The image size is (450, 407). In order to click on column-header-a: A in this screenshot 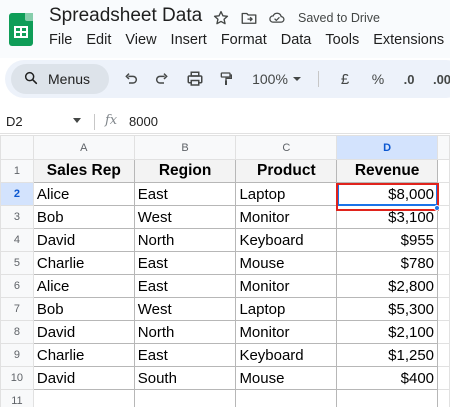, I will do `click(83, 147)`.